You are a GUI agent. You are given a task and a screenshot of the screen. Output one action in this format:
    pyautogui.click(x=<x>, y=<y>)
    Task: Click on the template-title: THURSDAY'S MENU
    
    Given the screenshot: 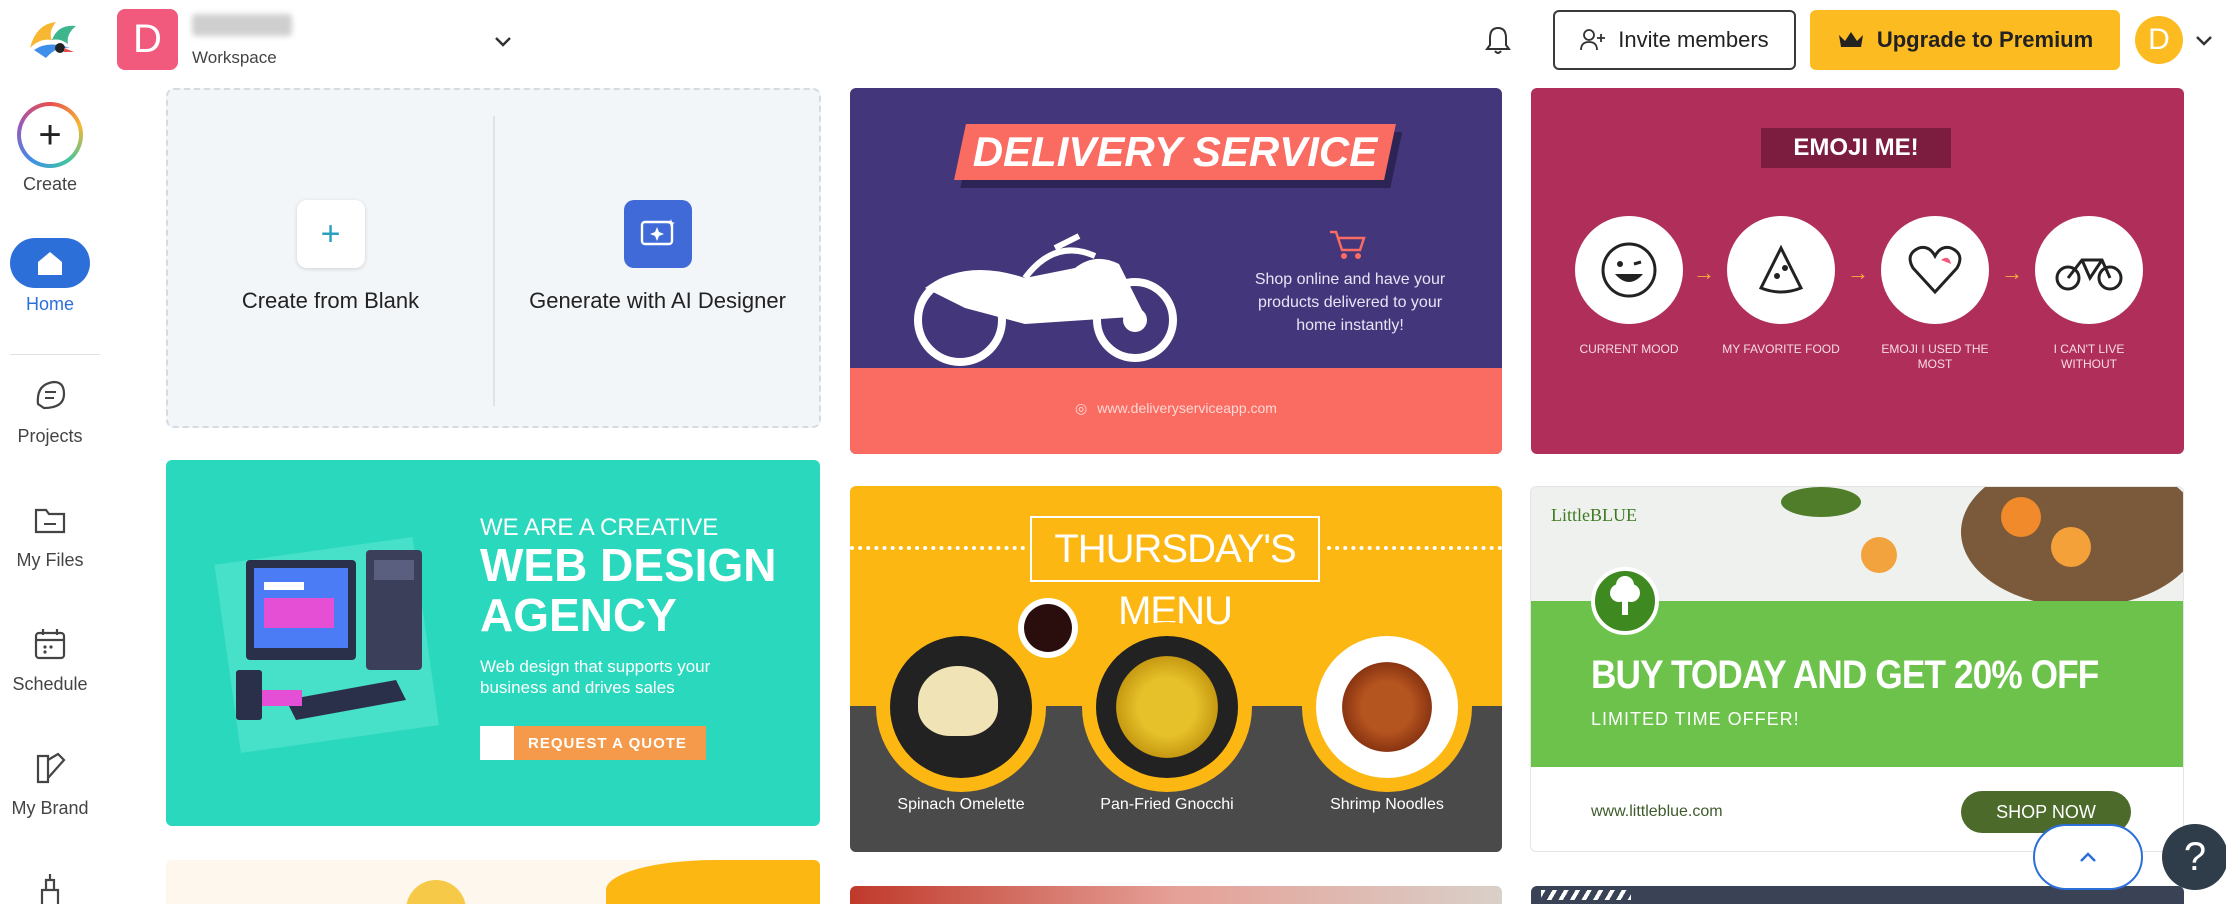 What is the action you would take?
    pyautogui.click(x=1175, y=574)
    